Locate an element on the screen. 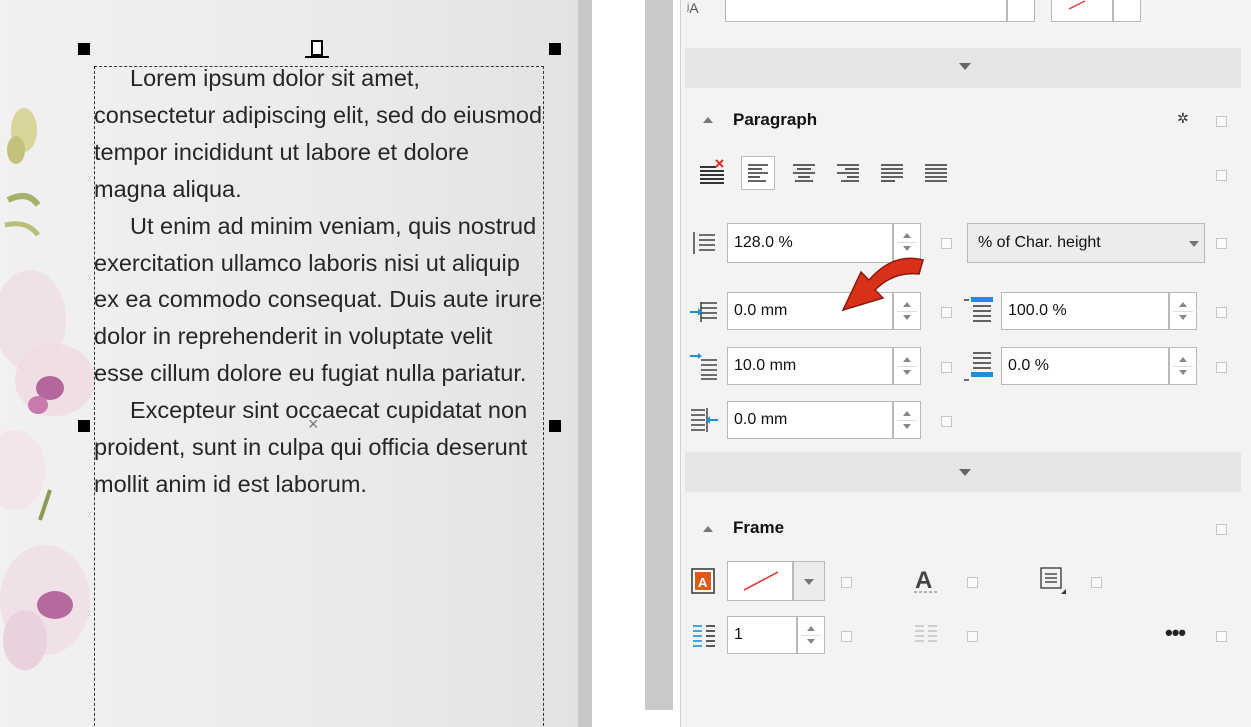 The image size is (1251, 727). line-spacing-unit-dropdown: % of Char. height is located at coordinates (1086, 243).